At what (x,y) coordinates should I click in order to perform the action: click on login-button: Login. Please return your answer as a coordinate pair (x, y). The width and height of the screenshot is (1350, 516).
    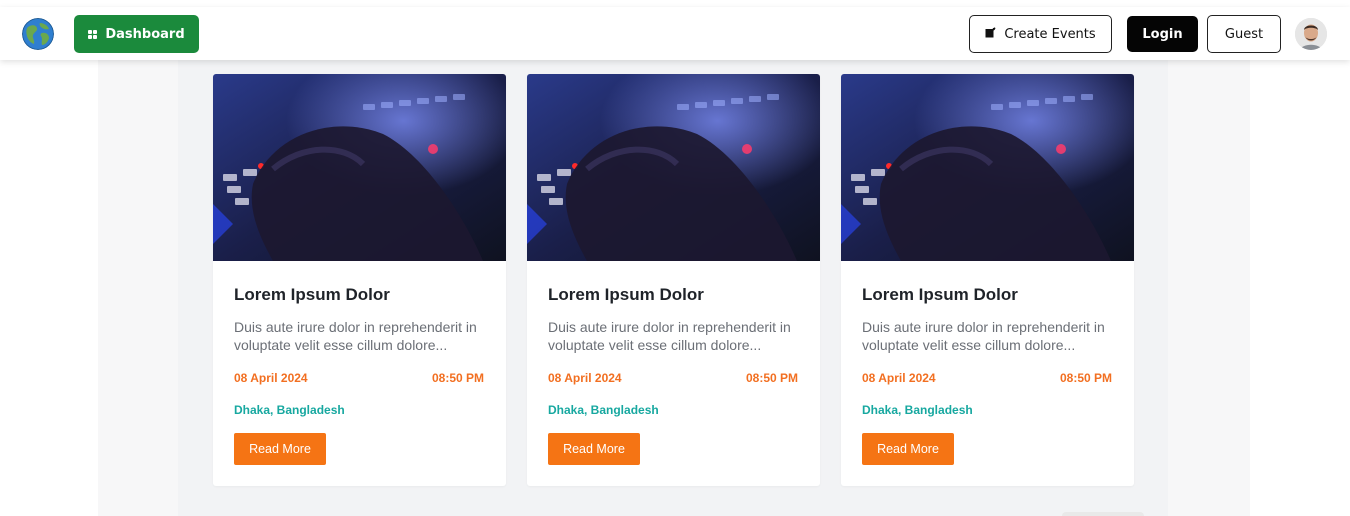
    Looking at the image, I should click on (1162, 34).